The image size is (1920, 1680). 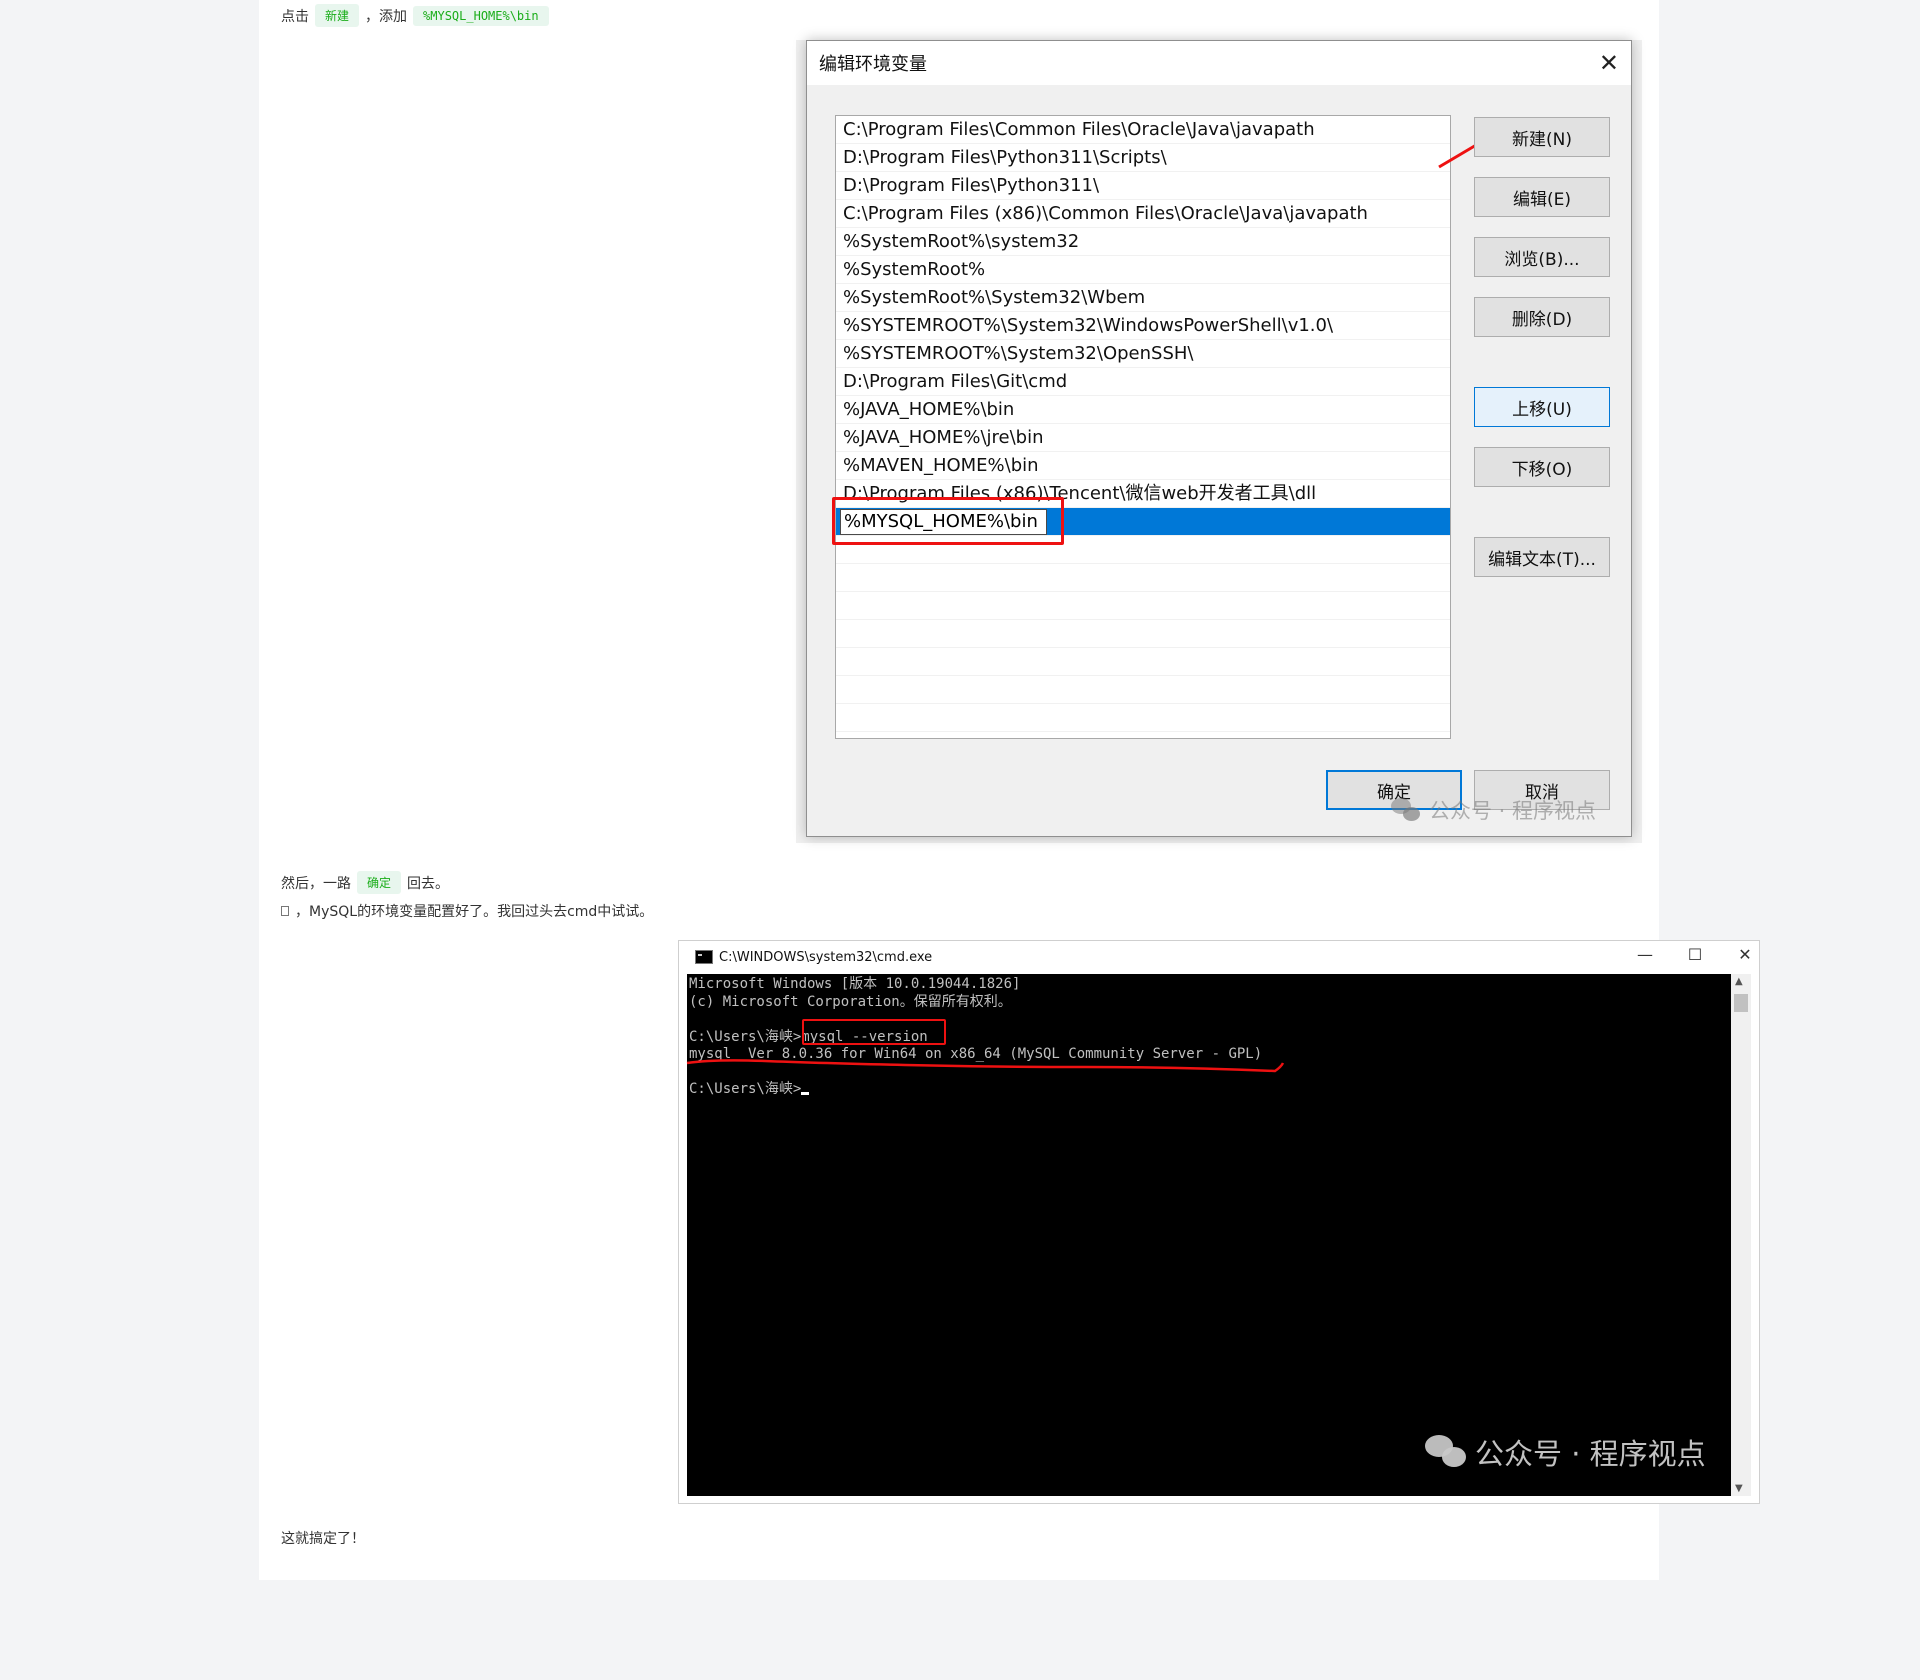 What do you see at coordinates (1143, 382) in the screenshot?
I see `path-list-item: D:\Program Files\Git\cmd` at bounding box center [1143, 382].